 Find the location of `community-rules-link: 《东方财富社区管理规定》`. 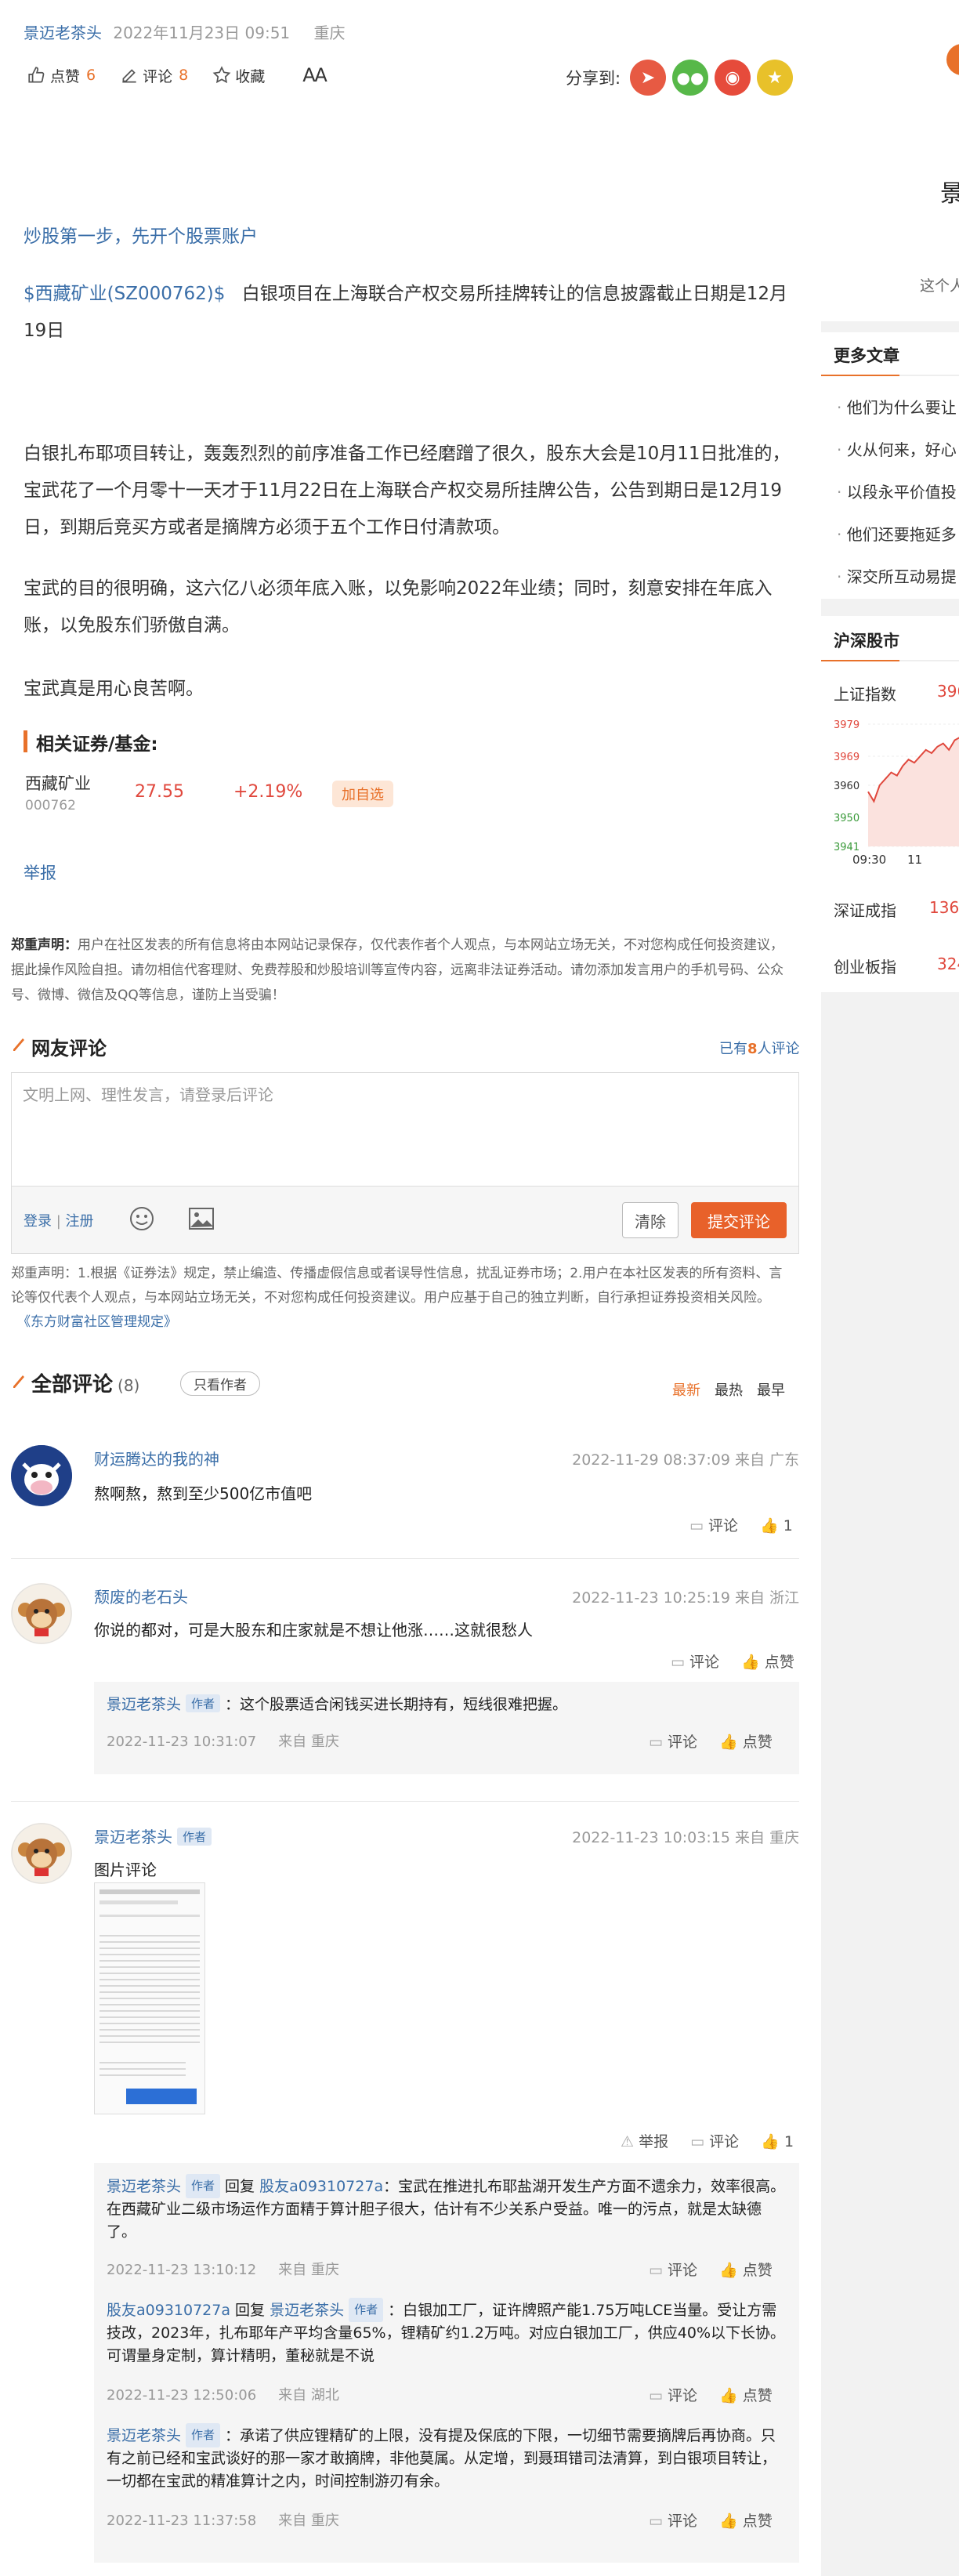

community-rules-link: 《东方财富社区管理规定》 is located at coordinates (97, 1322).